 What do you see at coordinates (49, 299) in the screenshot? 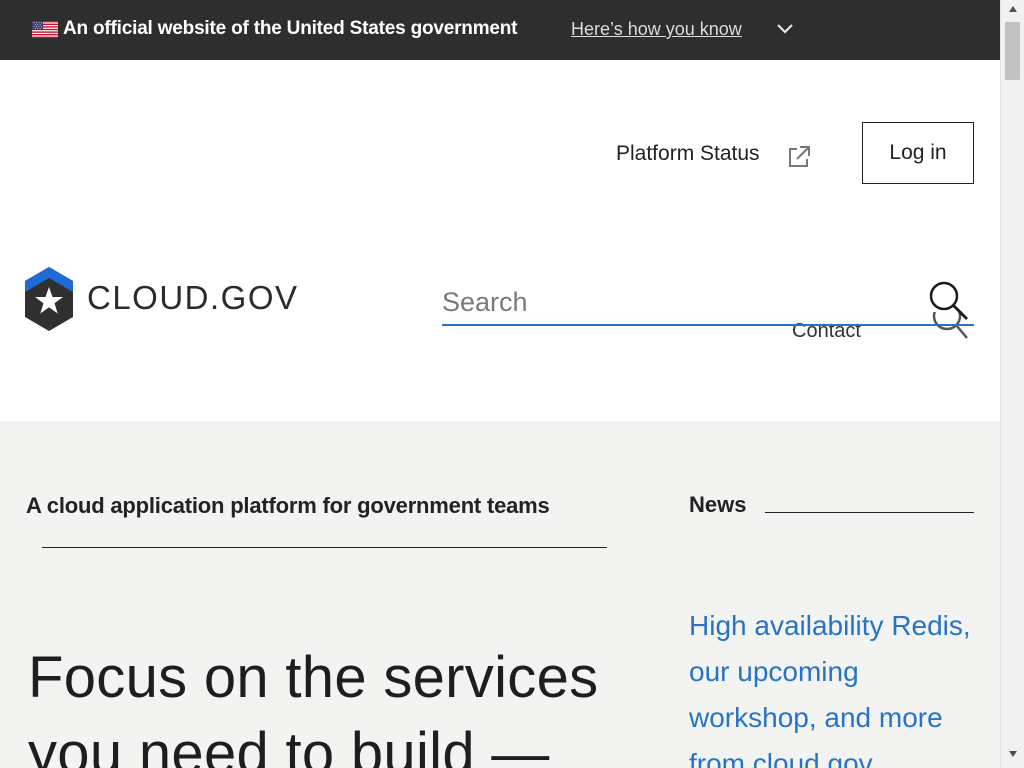
I see `cloud-gov-logo` at bounding box center [49, 299].